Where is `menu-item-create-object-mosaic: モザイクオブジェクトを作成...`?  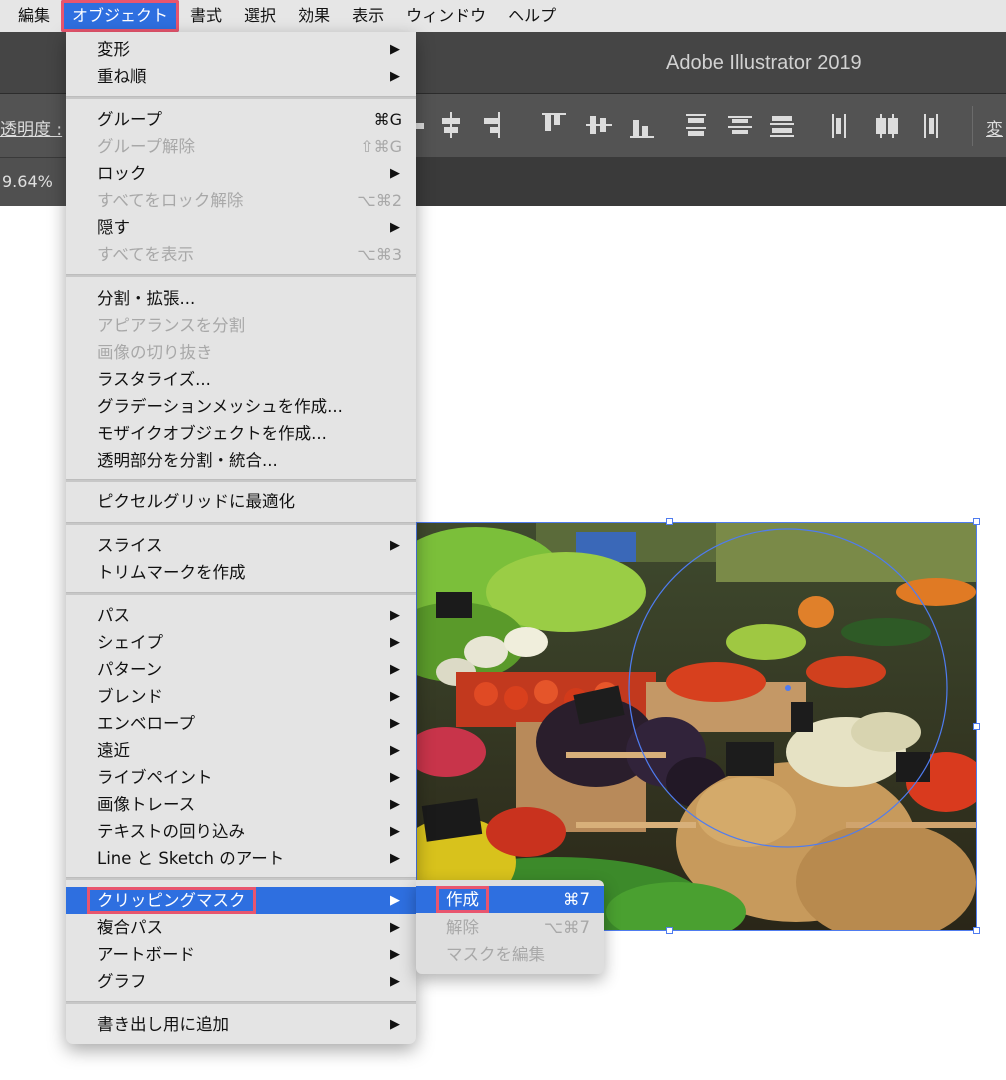 menu-item-create-object-mosaic: モザイクオブジェクトを作成... is located at coordinates (241, 433).